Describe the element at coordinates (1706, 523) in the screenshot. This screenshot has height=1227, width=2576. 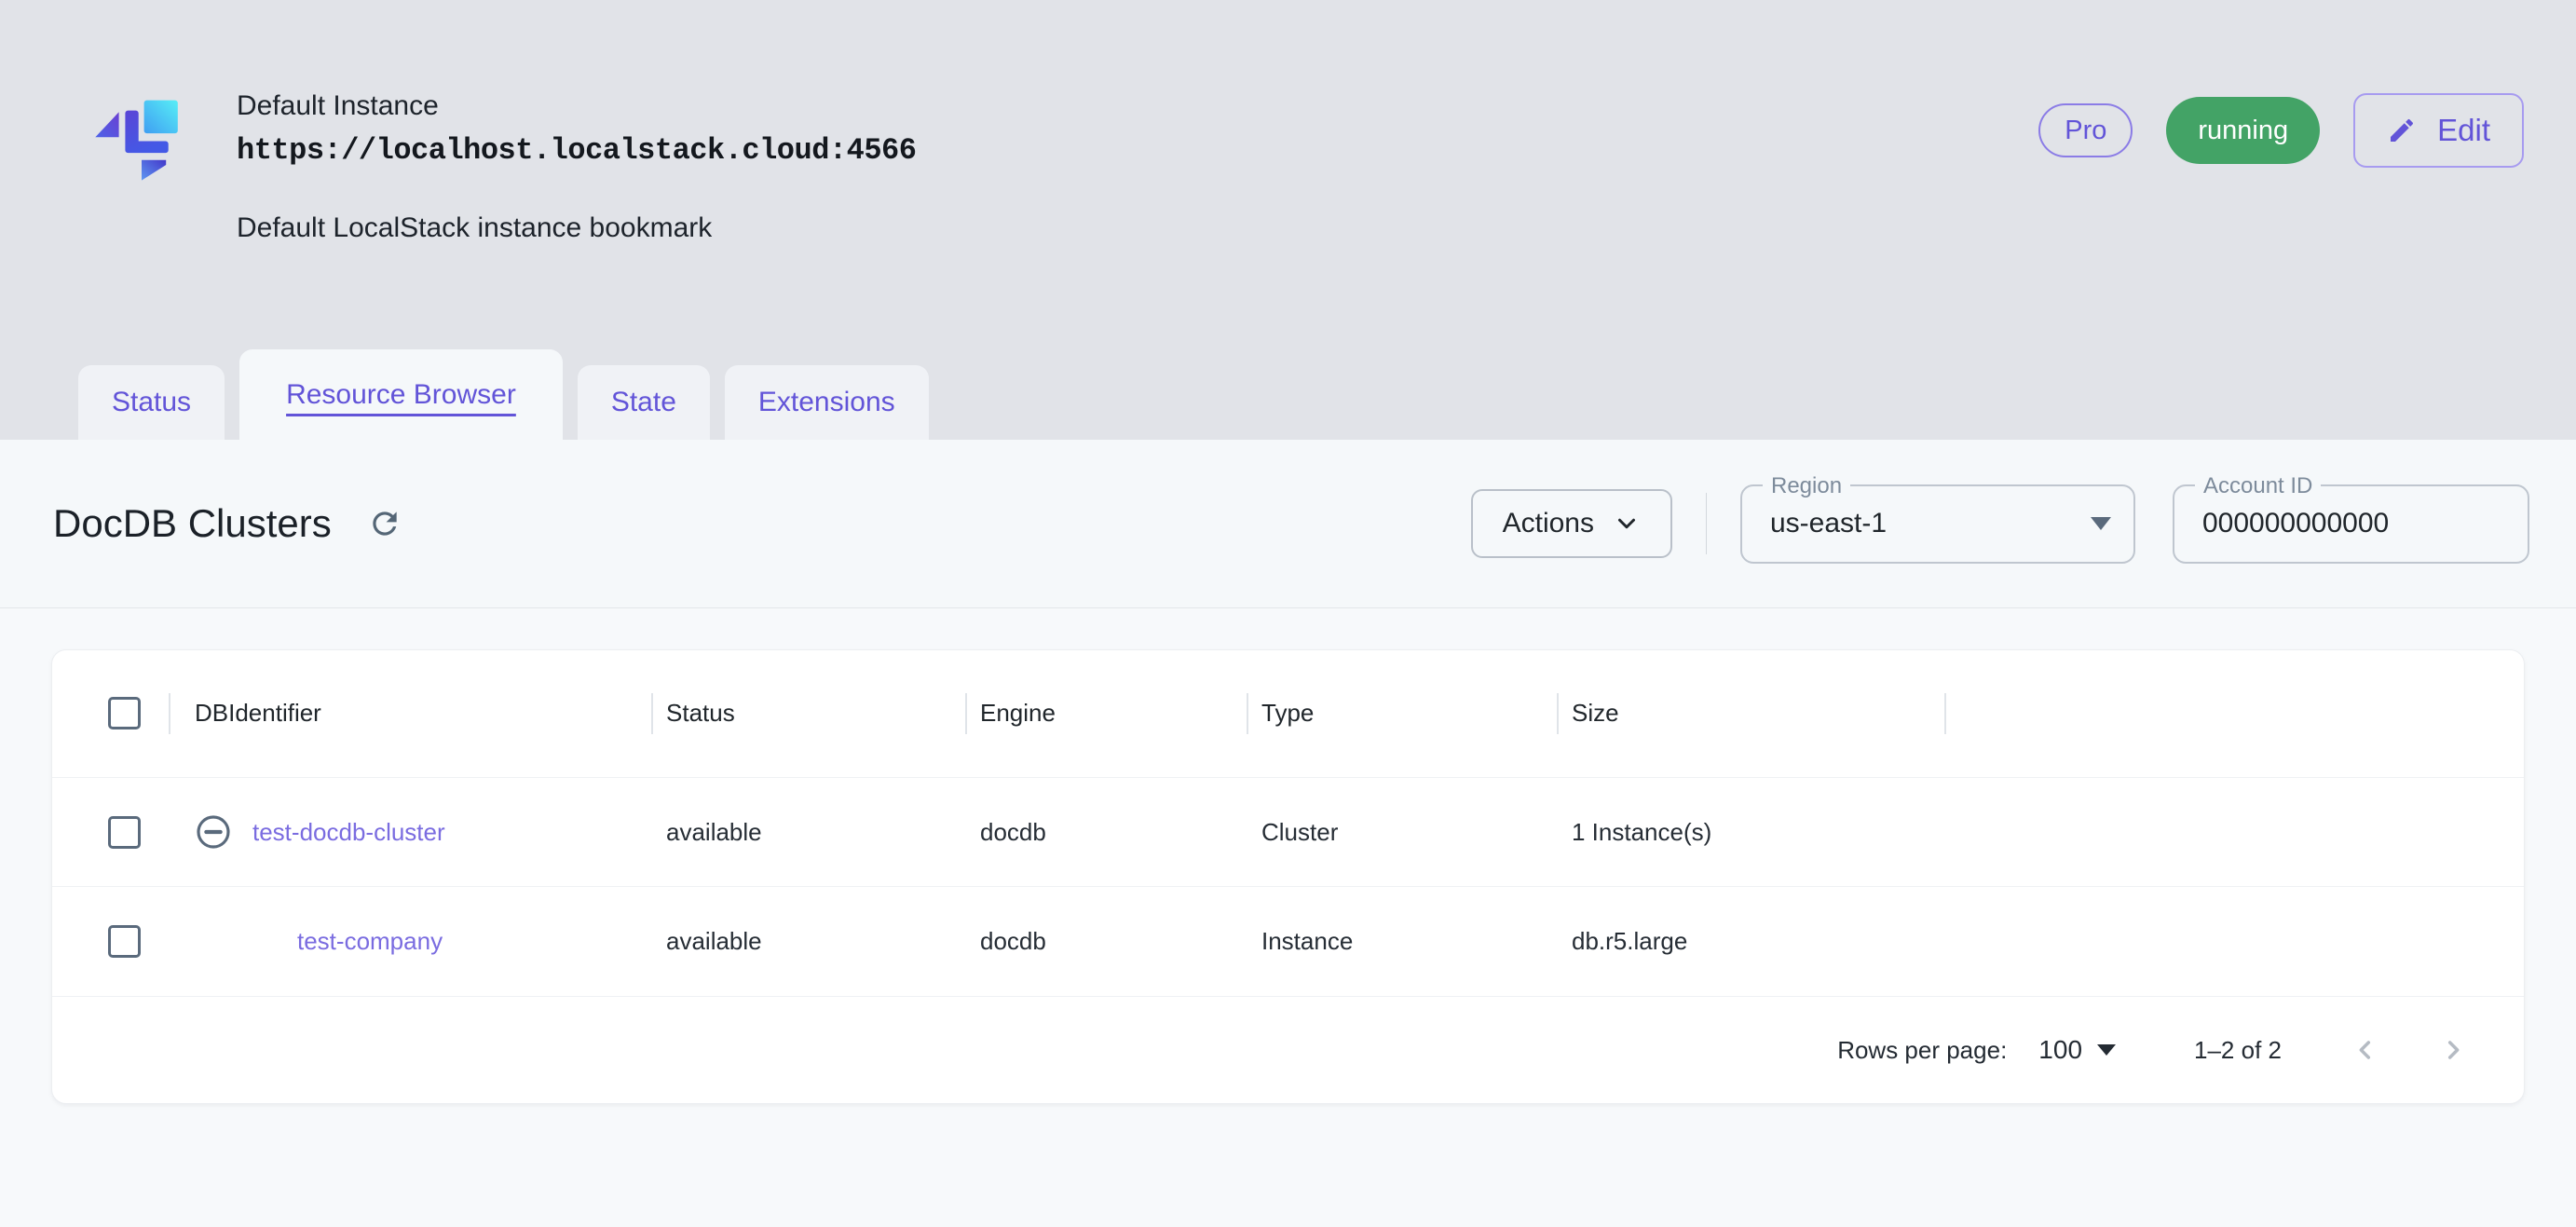
I see `toolbar-divider` at that location.